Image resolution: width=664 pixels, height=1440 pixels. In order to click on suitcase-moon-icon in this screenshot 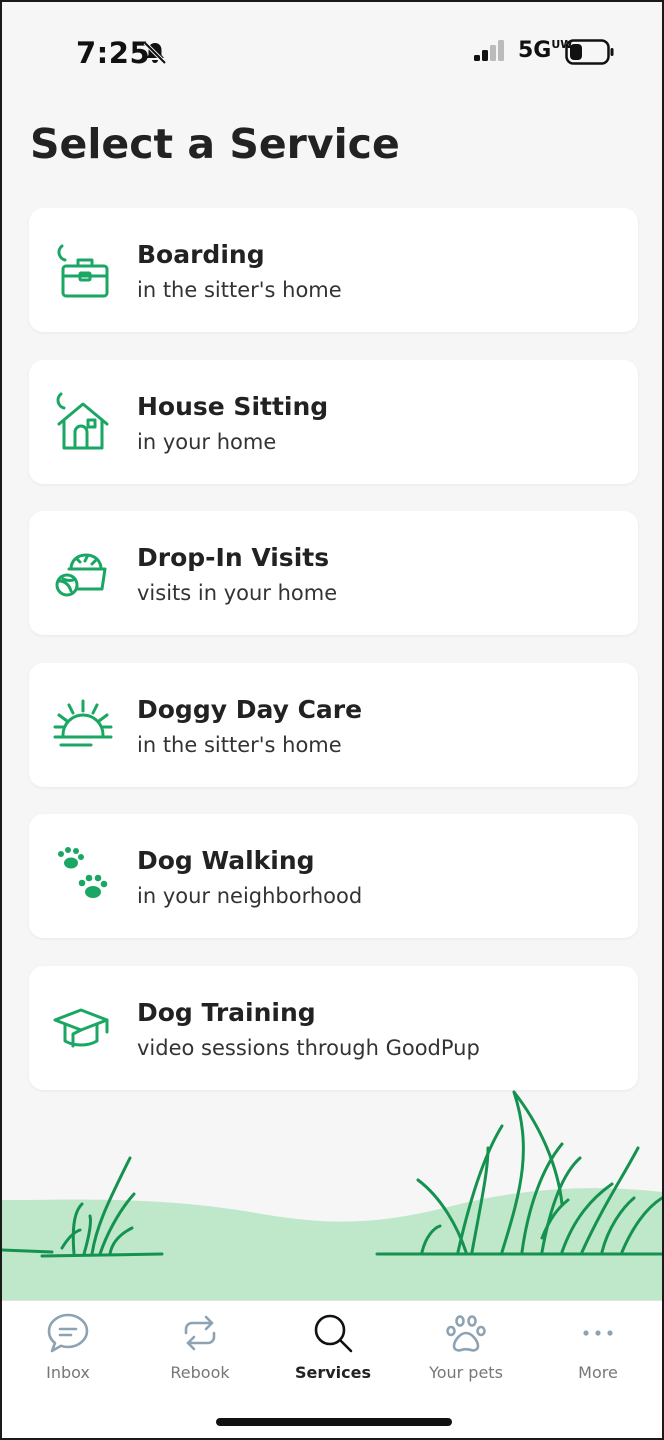, I will do `click(83, 271)`.